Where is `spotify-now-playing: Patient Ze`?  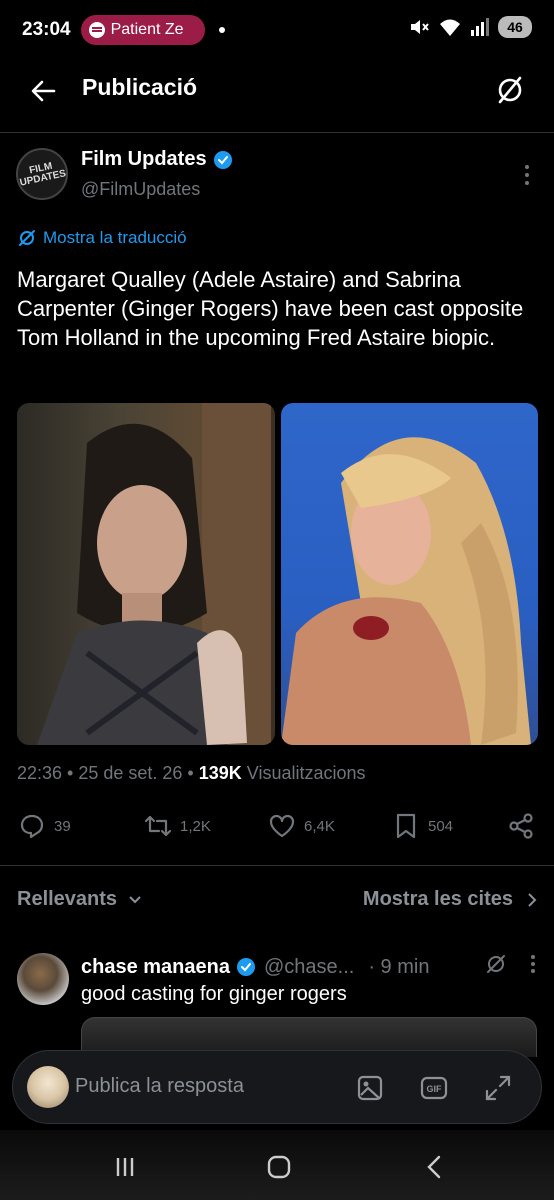
spotify-now-playing: Patient Ze is located at coordinates (142, 30).